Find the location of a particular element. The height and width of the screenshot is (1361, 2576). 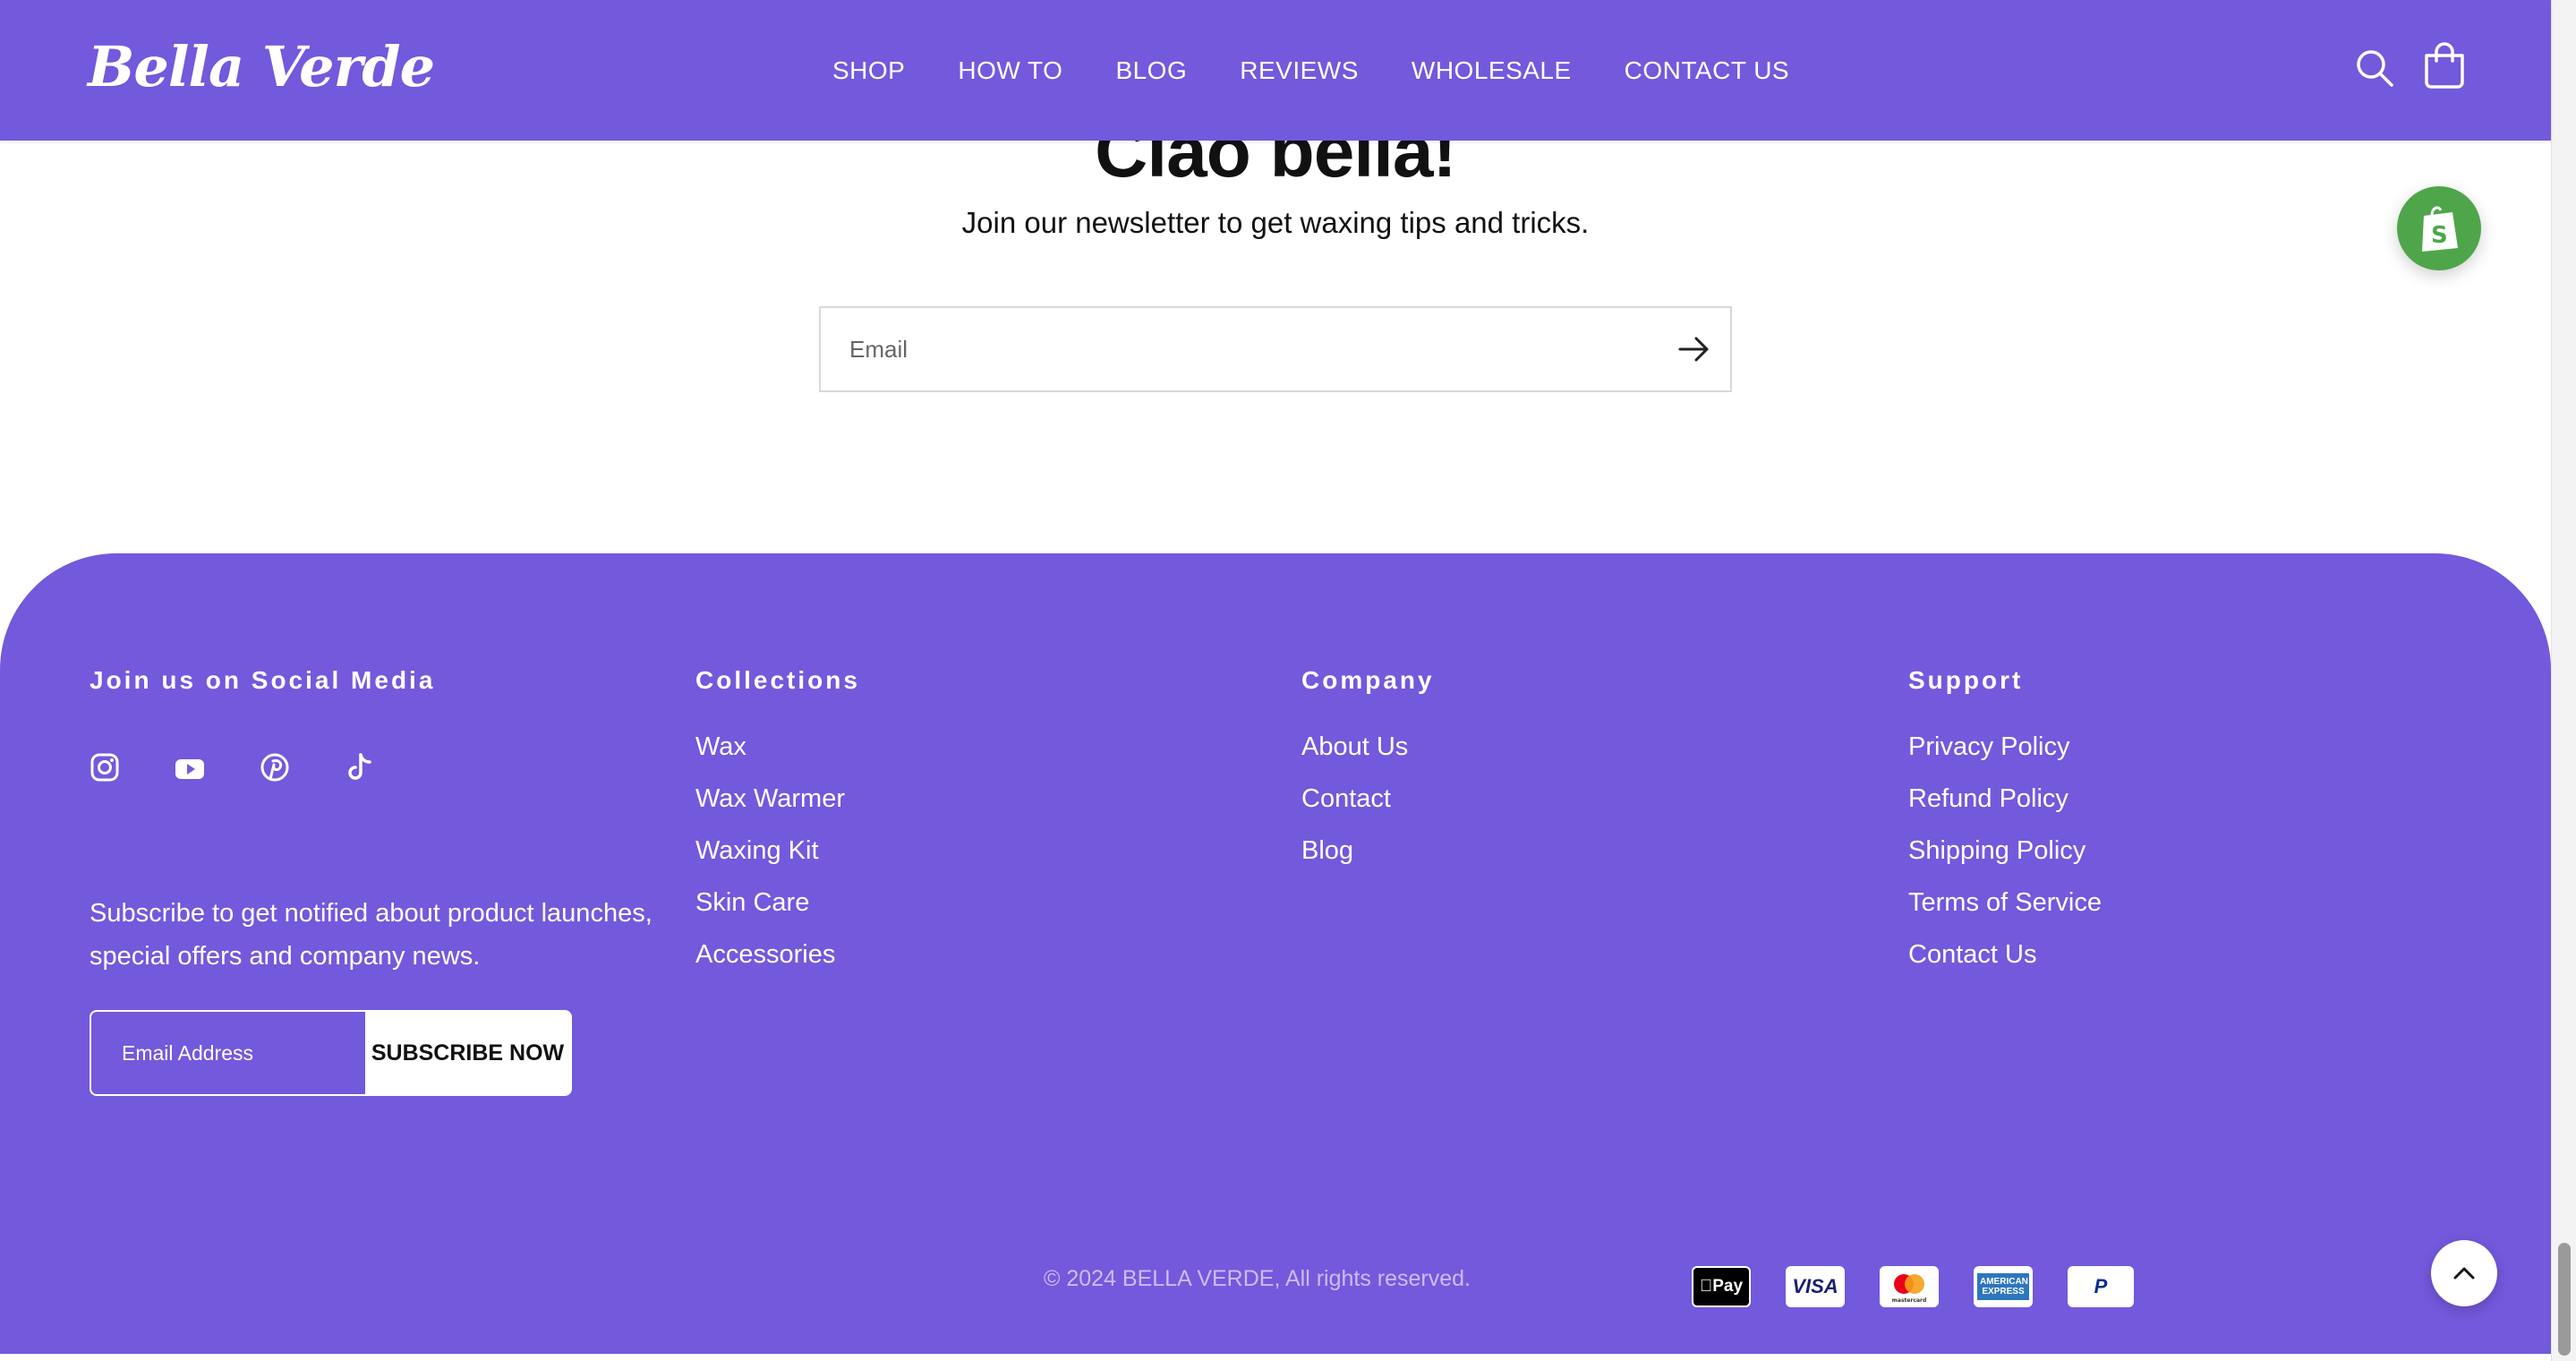

visa-icon: VISA is located at coordinates (1815, 1286).